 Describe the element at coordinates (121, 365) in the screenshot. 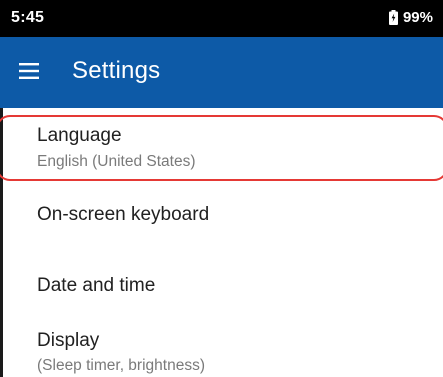

I see `settings-item-subtitle: (Sleep timer, brightness)` at that location.